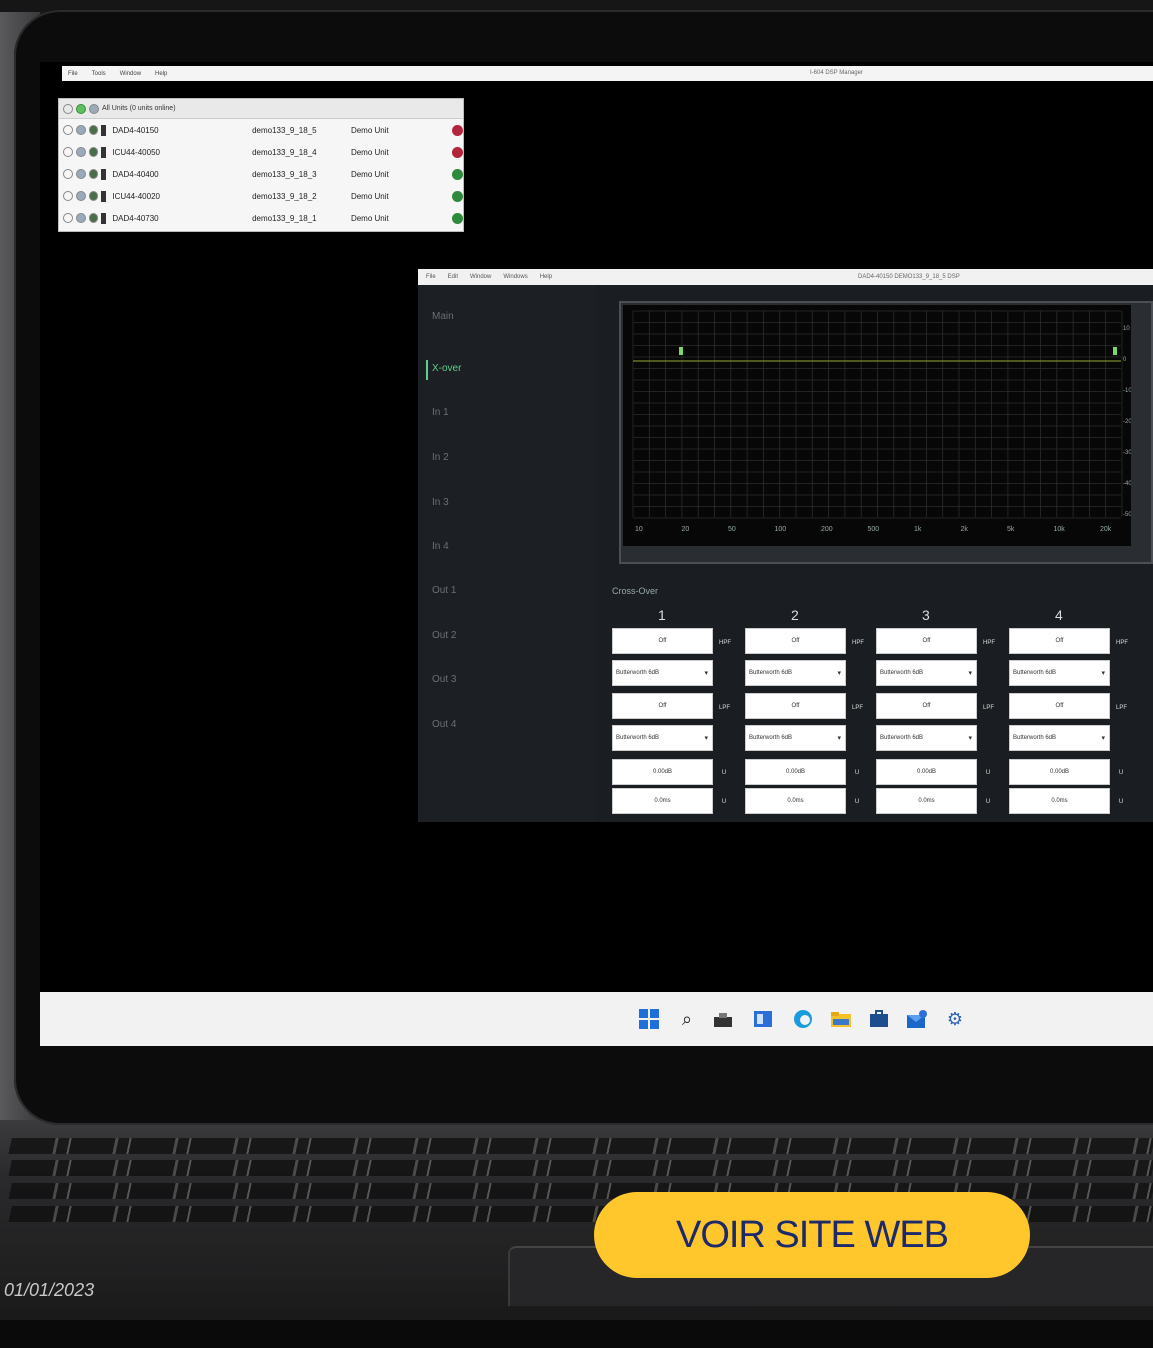 This screenshot has height=1348, width=1153. Describe the element at coordinates (261, 109) in the screenshot. I see `units-header: All Units (0 units online)` at that location.